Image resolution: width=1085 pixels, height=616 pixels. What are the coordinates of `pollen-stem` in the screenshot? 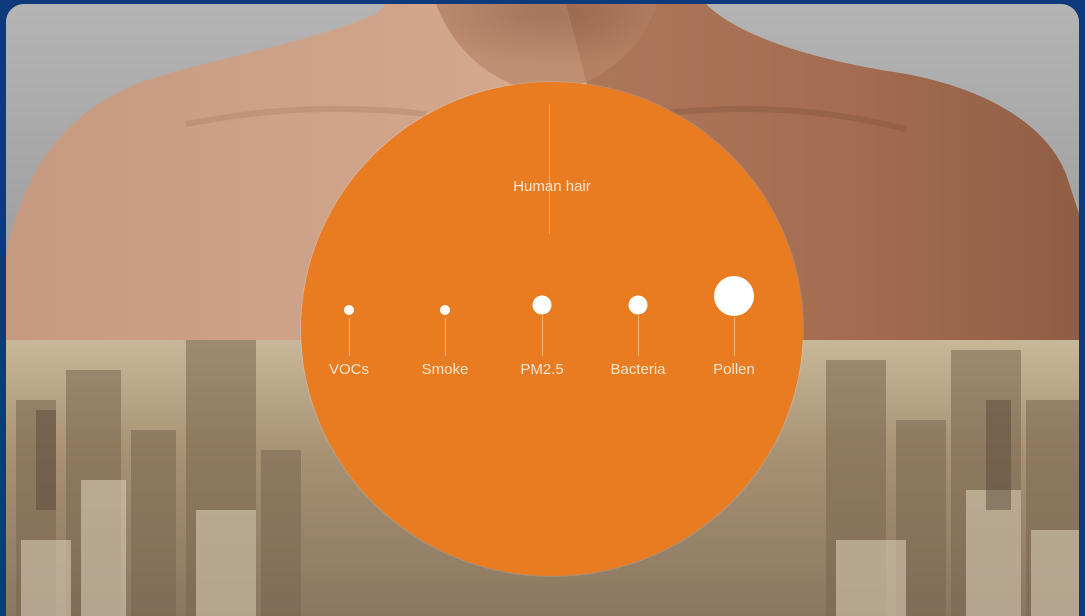 It's located at (734, 336).